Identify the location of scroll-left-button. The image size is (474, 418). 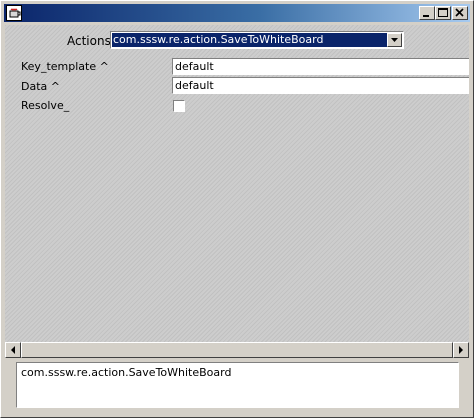
(13, 350).